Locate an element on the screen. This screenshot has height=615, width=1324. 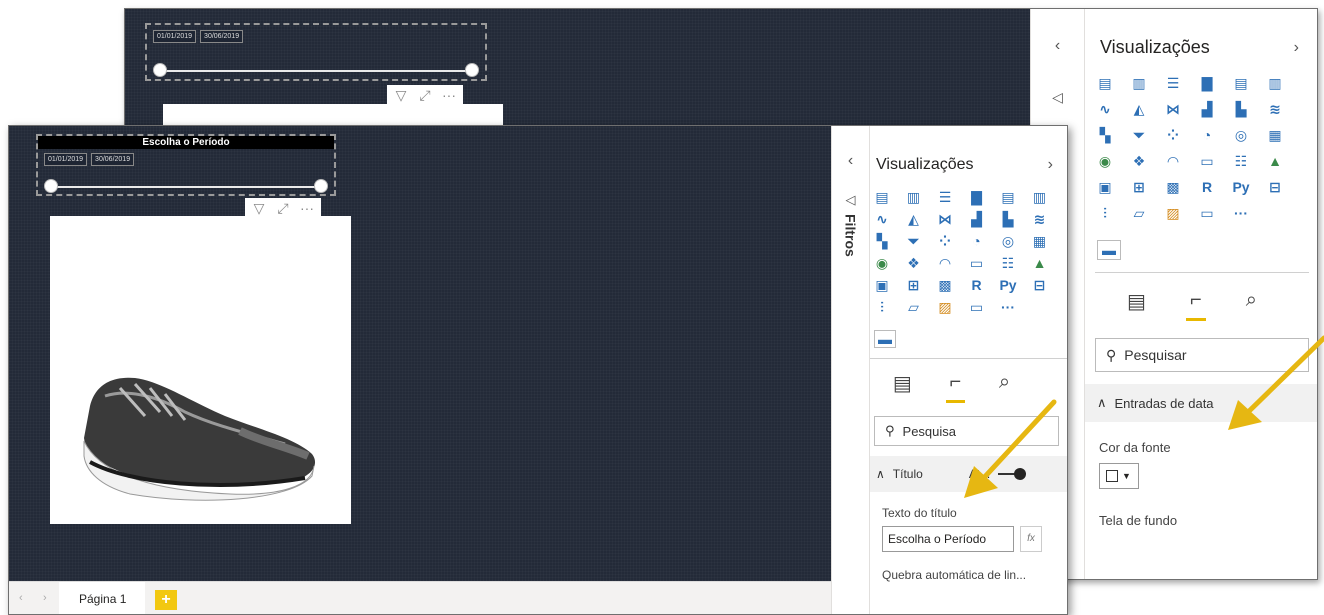
filled-map-icon: ❖ is located at coordinates (914, 263).